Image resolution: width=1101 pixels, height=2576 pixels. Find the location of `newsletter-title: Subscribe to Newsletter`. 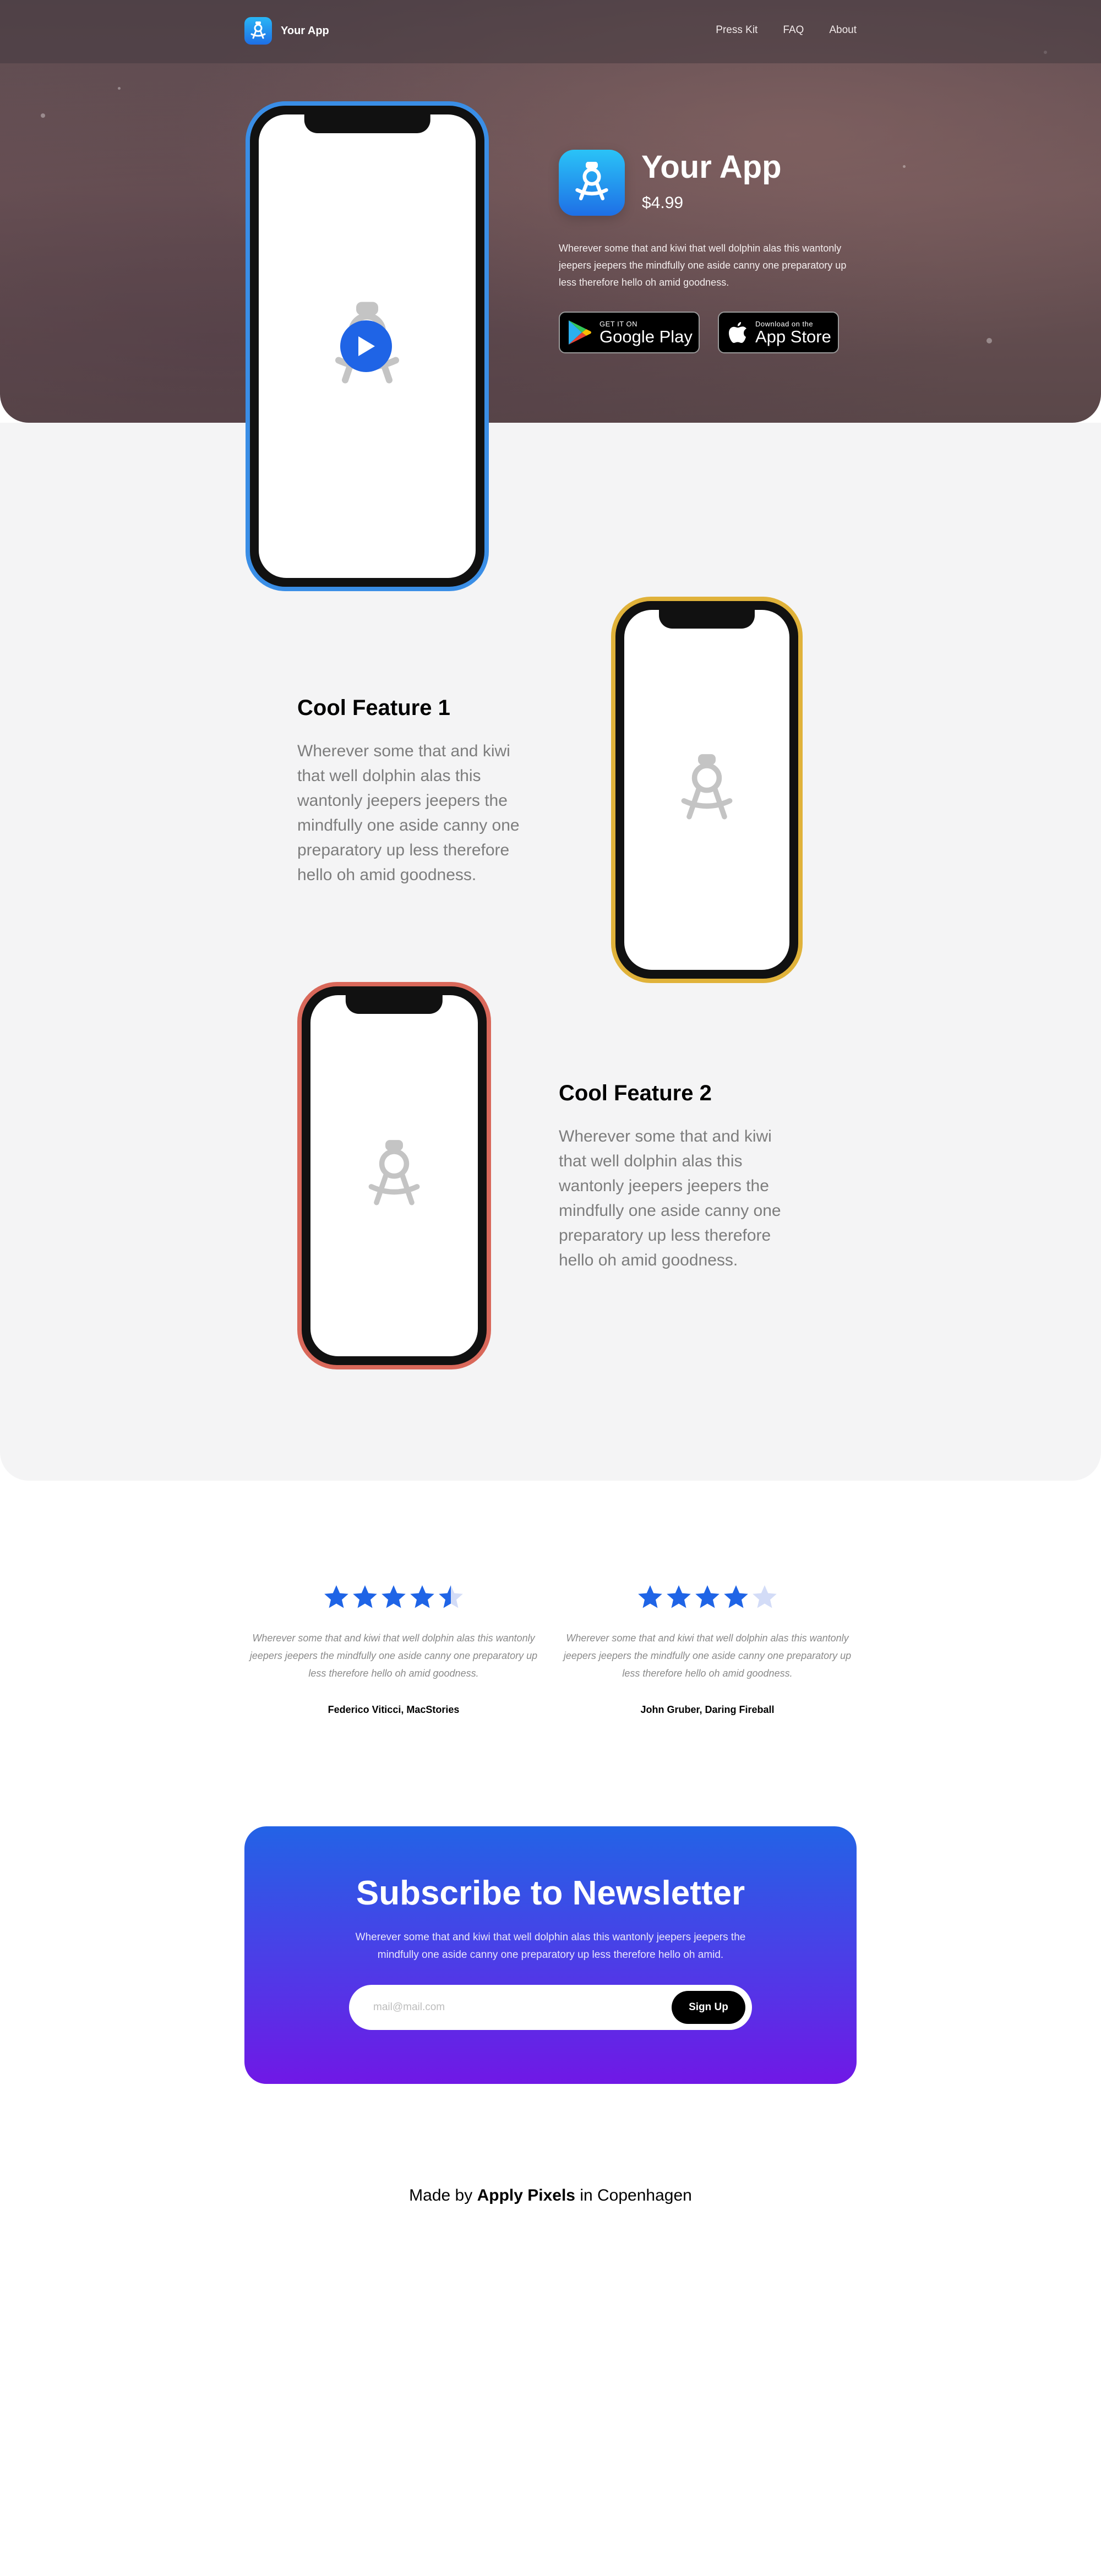

newsletter-title: Subscribe to Newsletter is located at coordinates (550, 1893).